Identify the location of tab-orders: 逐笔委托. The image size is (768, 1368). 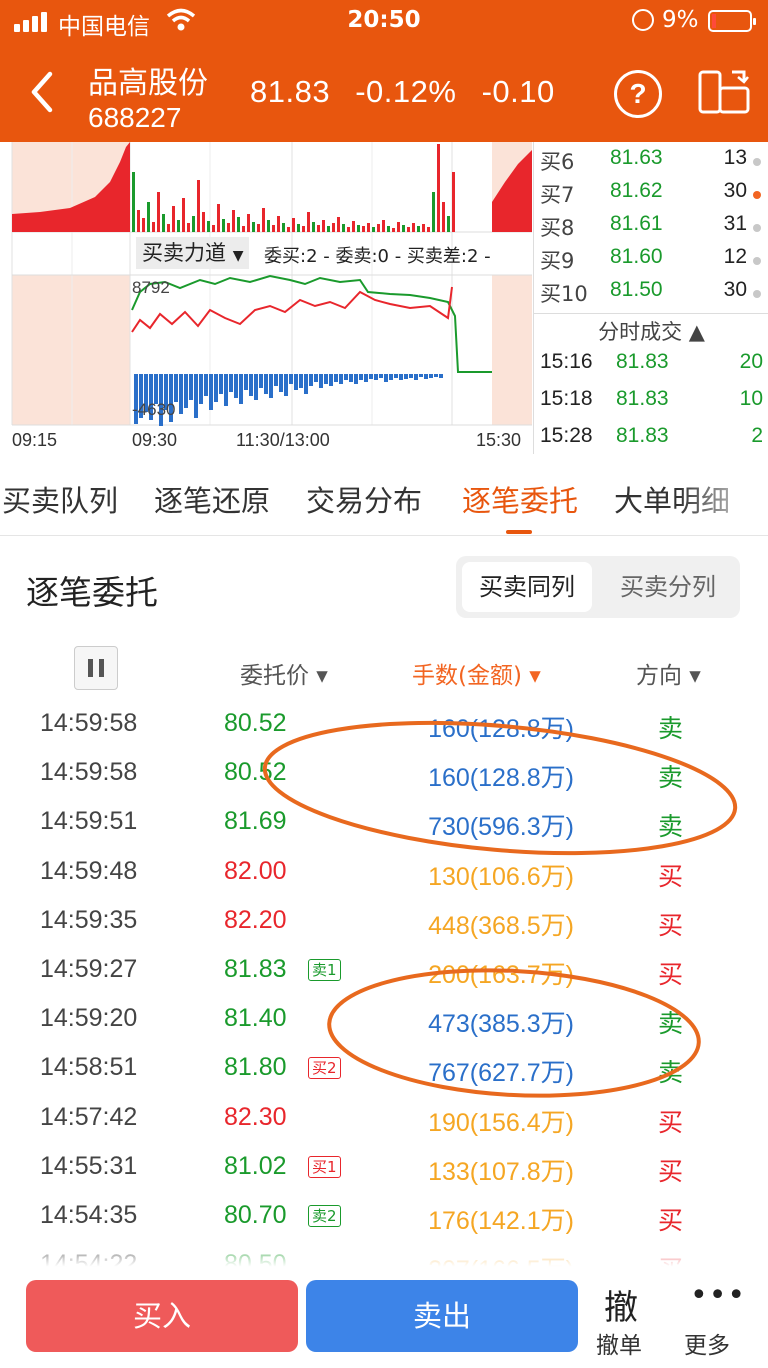
(520, 499).